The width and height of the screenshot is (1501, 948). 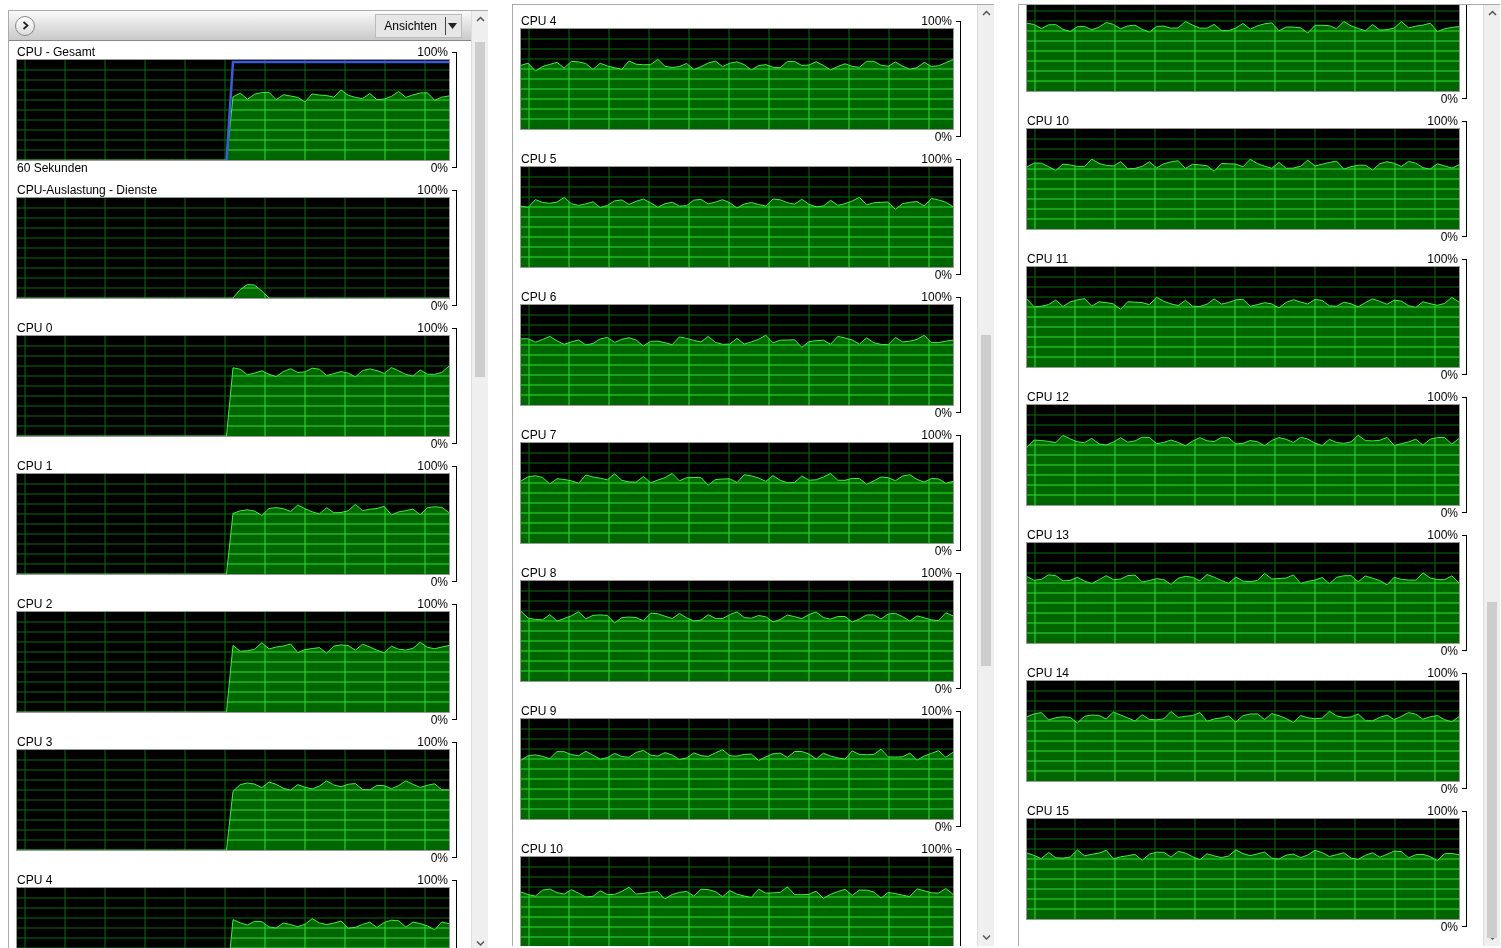 What do you see at coordinates (52, 168) in the screenshot?
I see `time-span-label: 60 Sekunden` at bounding box center [52, 168].